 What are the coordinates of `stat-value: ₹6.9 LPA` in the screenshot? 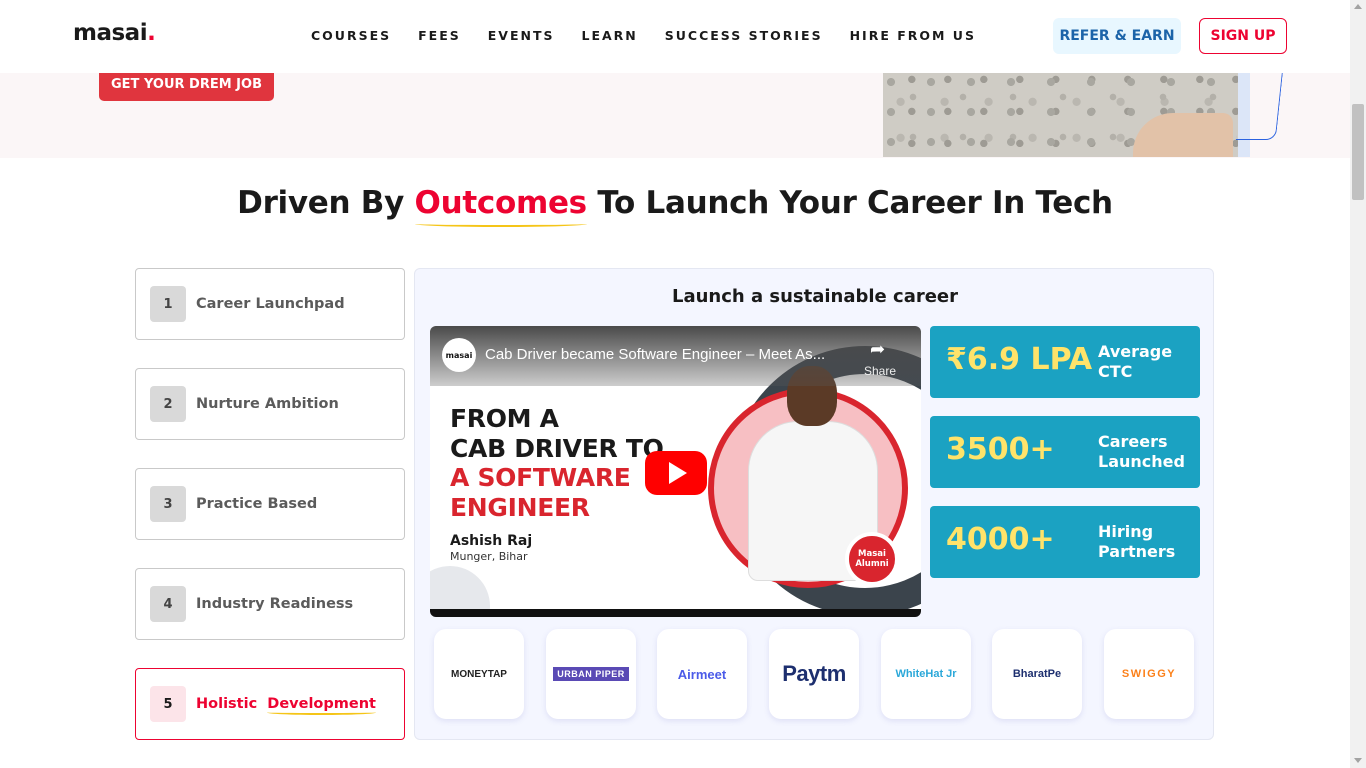 It's located at (1019, 359).